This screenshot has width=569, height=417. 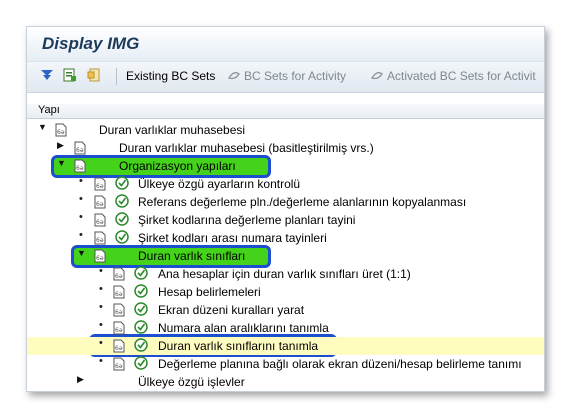 I want to click on tree-node-classes: ▼ 6ə Duran varlık sınıfları, so click(x=285, y=256).